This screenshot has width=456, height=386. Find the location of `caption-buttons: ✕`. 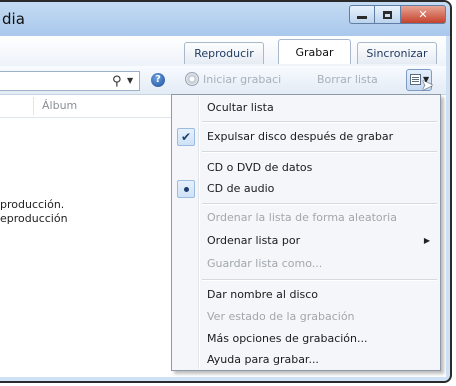

caption-buttons: ✕ is located at coordinates (397, 14).